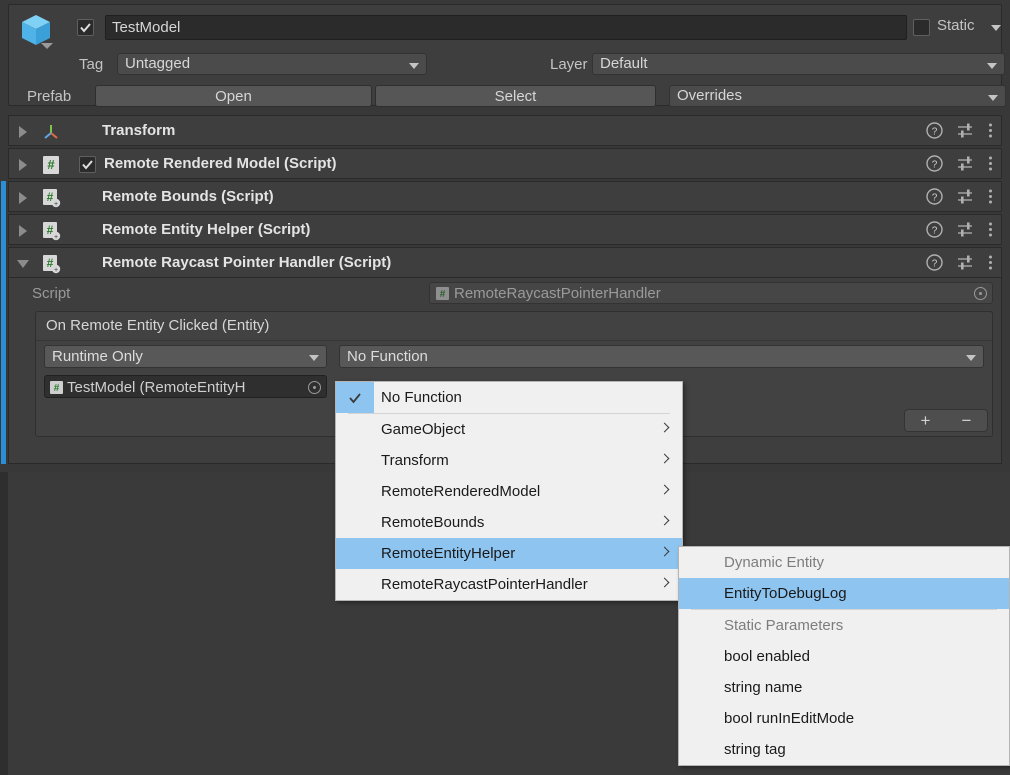 Image resolution: width=1010 pixels, height=775 pixels. What do you see at coordinates (139, 130) in the screenshot?
I see `component-title: Transform` at bounding box center [139, 130].